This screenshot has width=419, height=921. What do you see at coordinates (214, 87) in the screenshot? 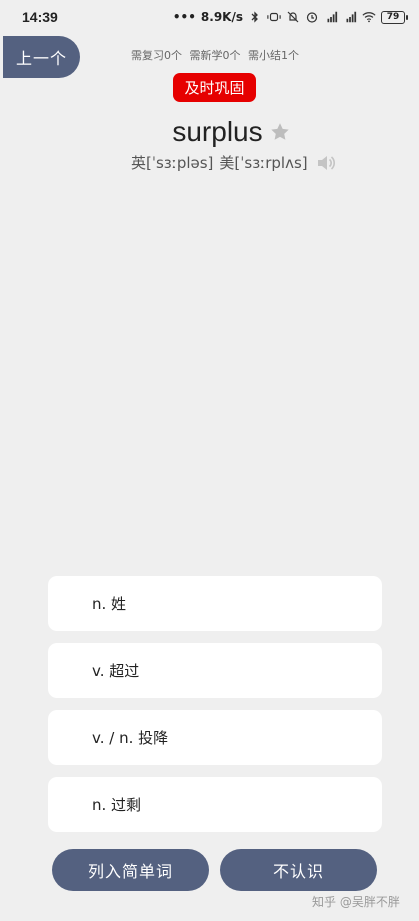
I see `consolidate-badge: 及时巩固` at bounding box center [214, 87].